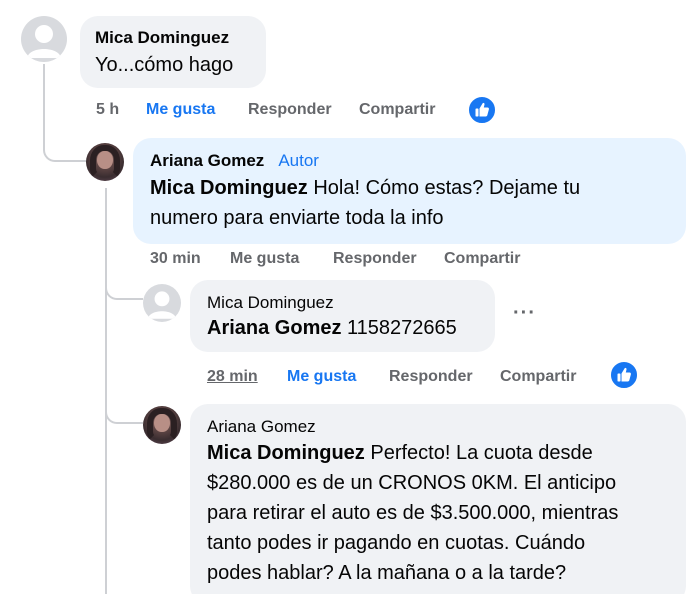 This screenshot has height=594, width=686. Describe the element at coordinates (164, 65) in the screenshot. I see `comment-text: Yo...cómo hago` at that location.